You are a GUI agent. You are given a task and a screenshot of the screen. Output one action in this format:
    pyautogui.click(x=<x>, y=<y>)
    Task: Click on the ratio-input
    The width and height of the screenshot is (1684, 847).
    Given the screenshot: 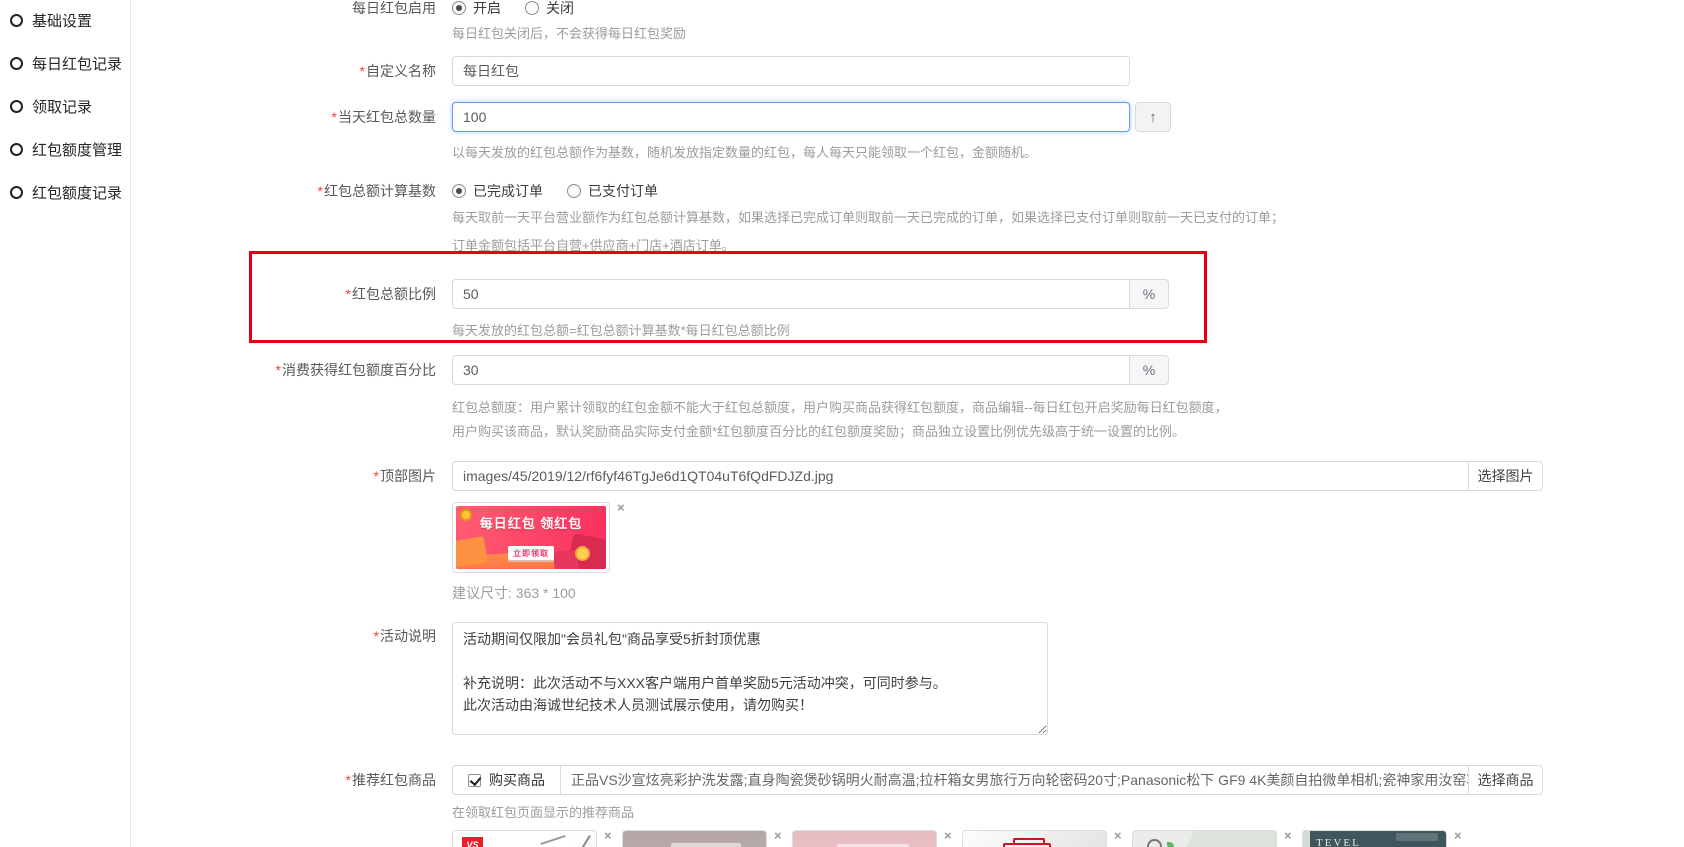 What is the action you would take?
    pyautogui.click(x=791, y=294)
    